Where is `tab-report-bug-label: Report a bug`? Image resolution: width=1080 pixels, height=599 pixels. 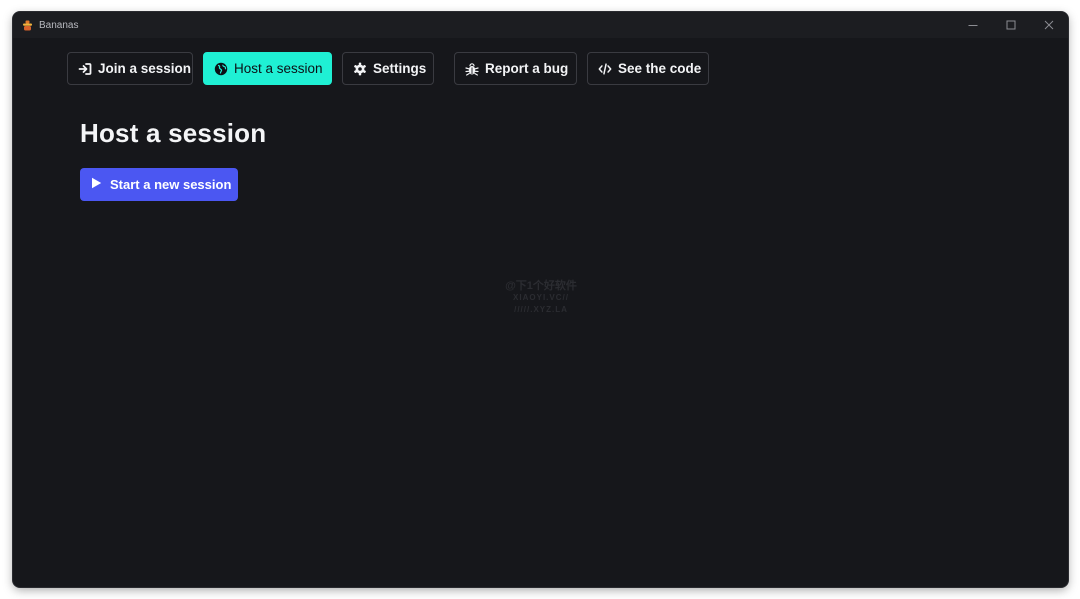
tab-report-bug-label: Report a bug is located at coordinates (527, 68).